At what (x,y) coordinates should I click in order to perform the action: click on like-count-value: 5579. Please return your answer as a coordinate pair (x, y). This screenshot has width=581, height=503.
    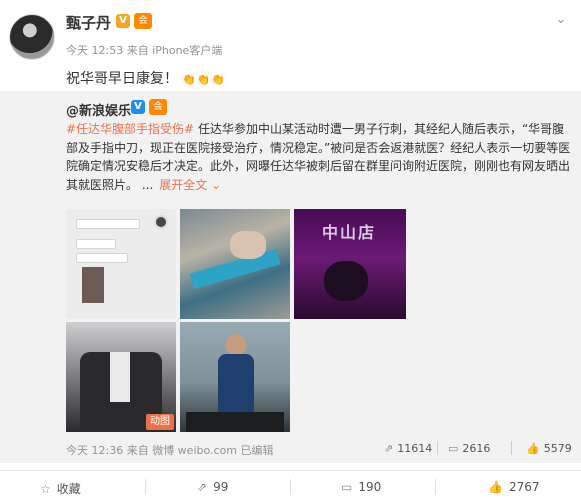
    Looking at the image, I should click on (557, 448).